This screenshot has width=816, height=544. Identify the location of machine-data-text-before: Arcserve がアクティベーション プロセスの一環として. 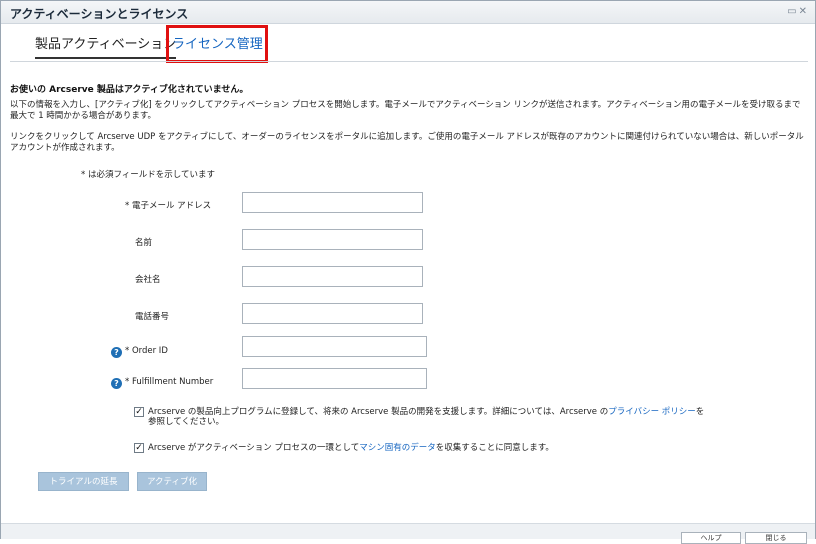
(254, 448).